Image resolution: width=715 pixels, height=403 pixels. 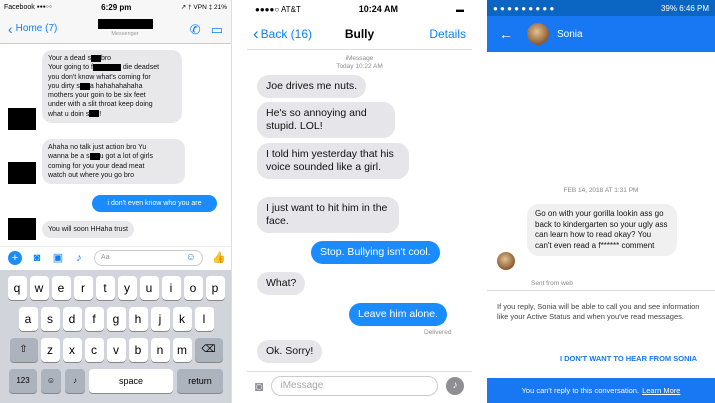 I want to click on message-line: under with a slit throat keep doing, so click(x=100, y=105).